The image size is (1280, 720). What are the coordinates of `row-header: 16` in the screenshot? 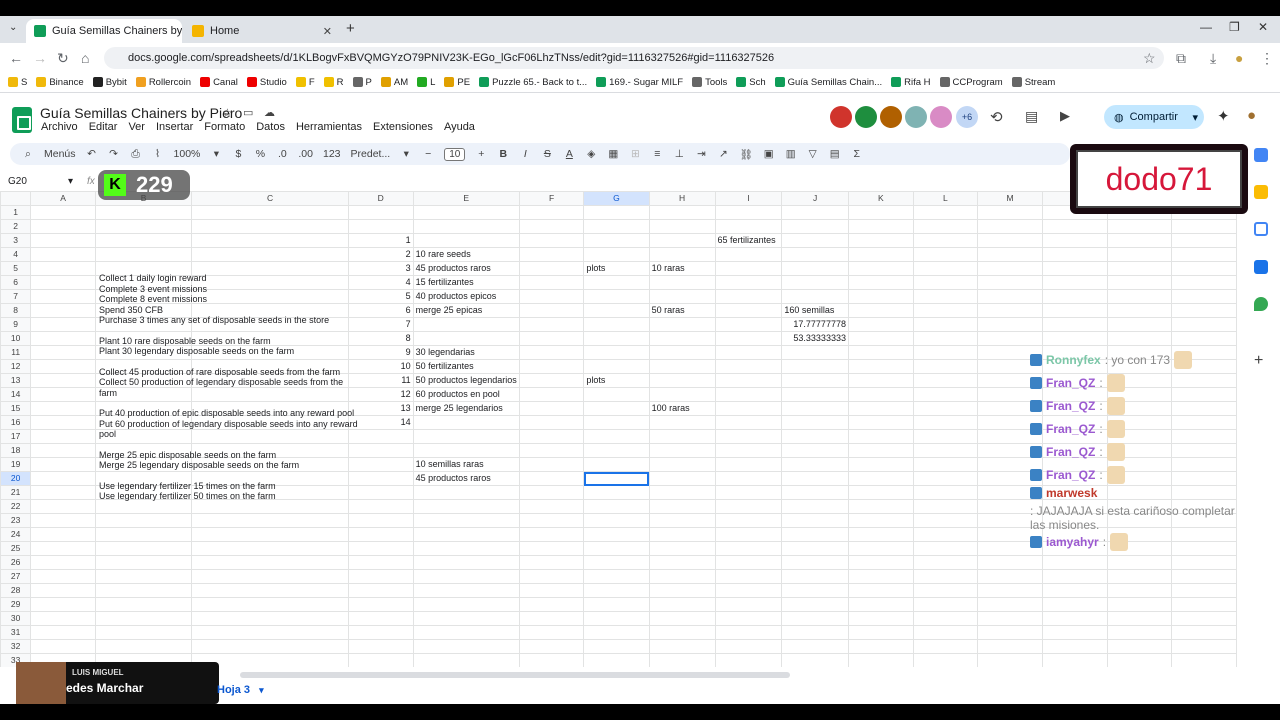 It's located at (16, 422).